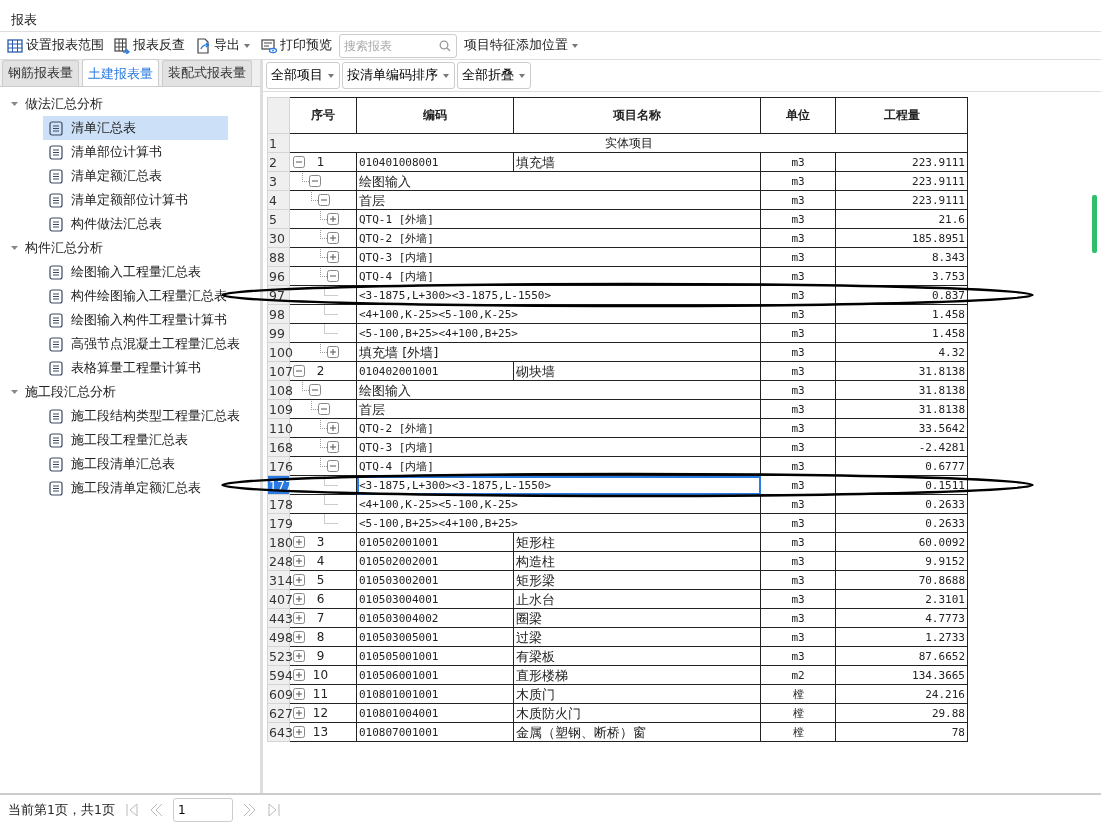  Describe the element at coordinates (901, 732) in the screenshot. I see `quantity-cell: 78` at that location.